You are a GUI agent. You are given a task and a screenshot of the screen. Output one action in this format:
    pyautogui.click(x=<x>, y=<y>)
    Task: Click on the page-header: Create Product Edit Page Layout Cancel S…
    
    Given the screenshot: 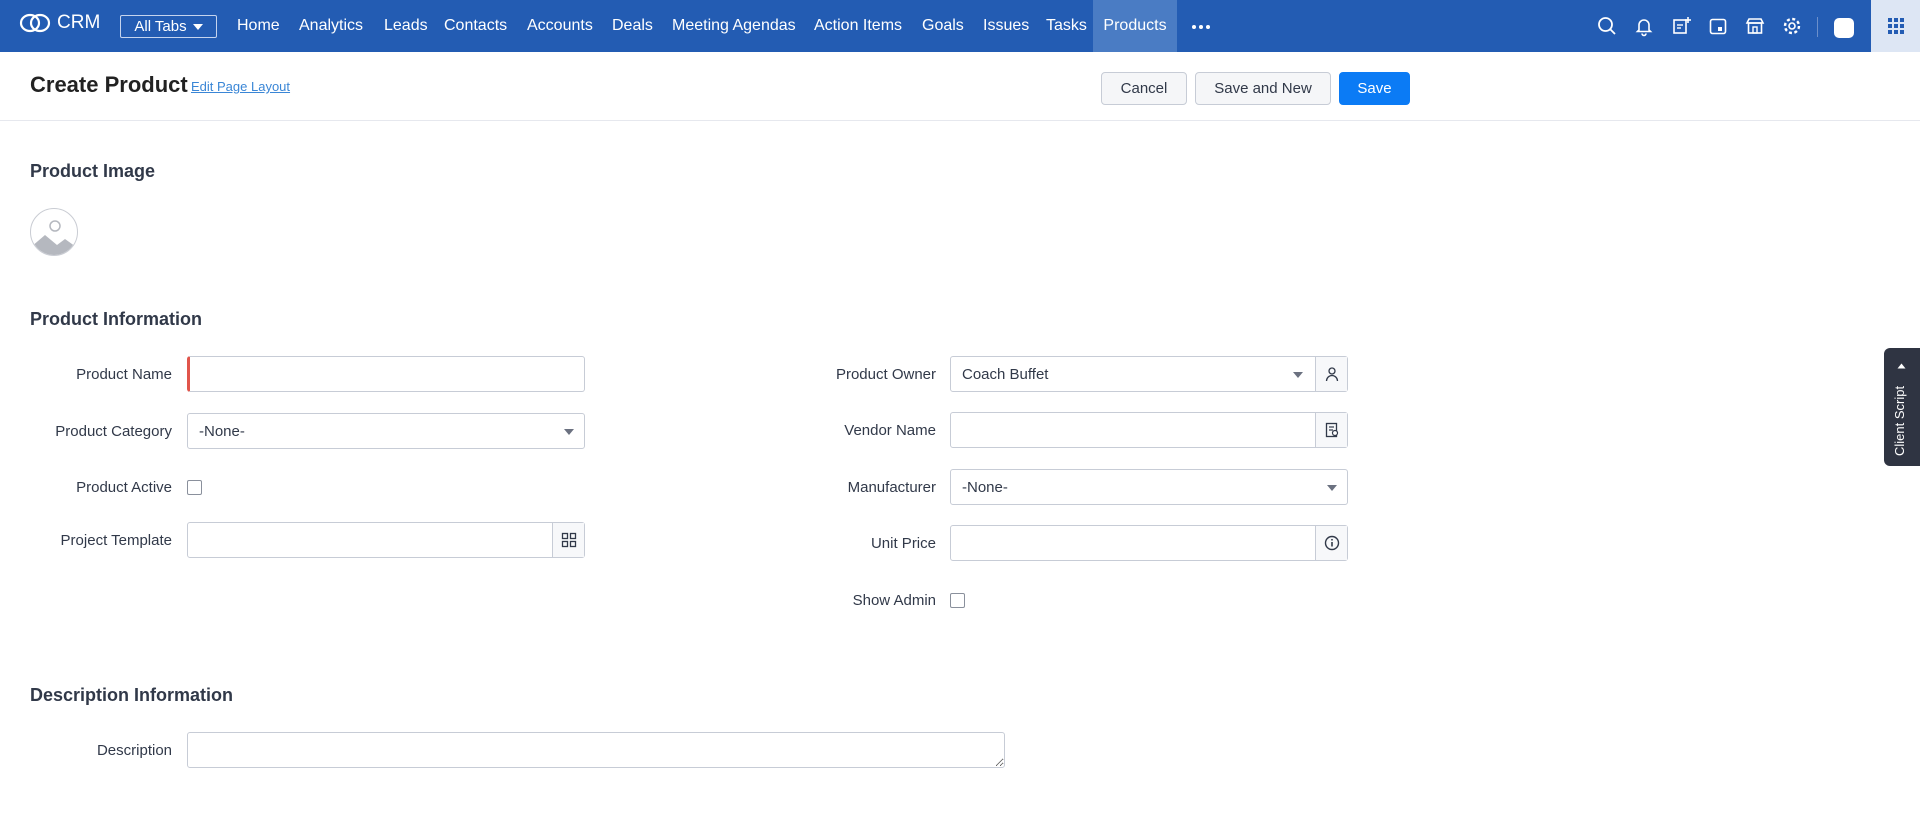 What is the action you would take?
    pyautogui.click(x=960, y=86)
    